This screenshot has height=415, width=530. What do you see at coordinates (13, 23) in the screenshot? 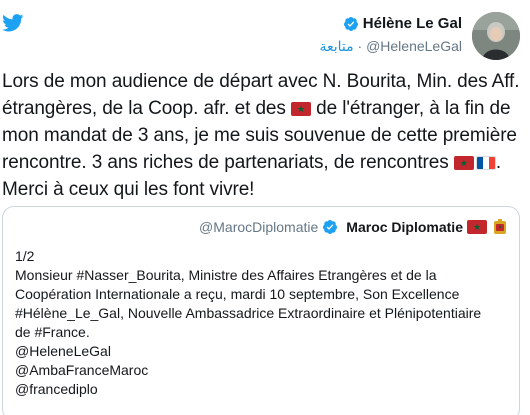
I see `twitter-bird-icon` at bounding box center [13, 23].